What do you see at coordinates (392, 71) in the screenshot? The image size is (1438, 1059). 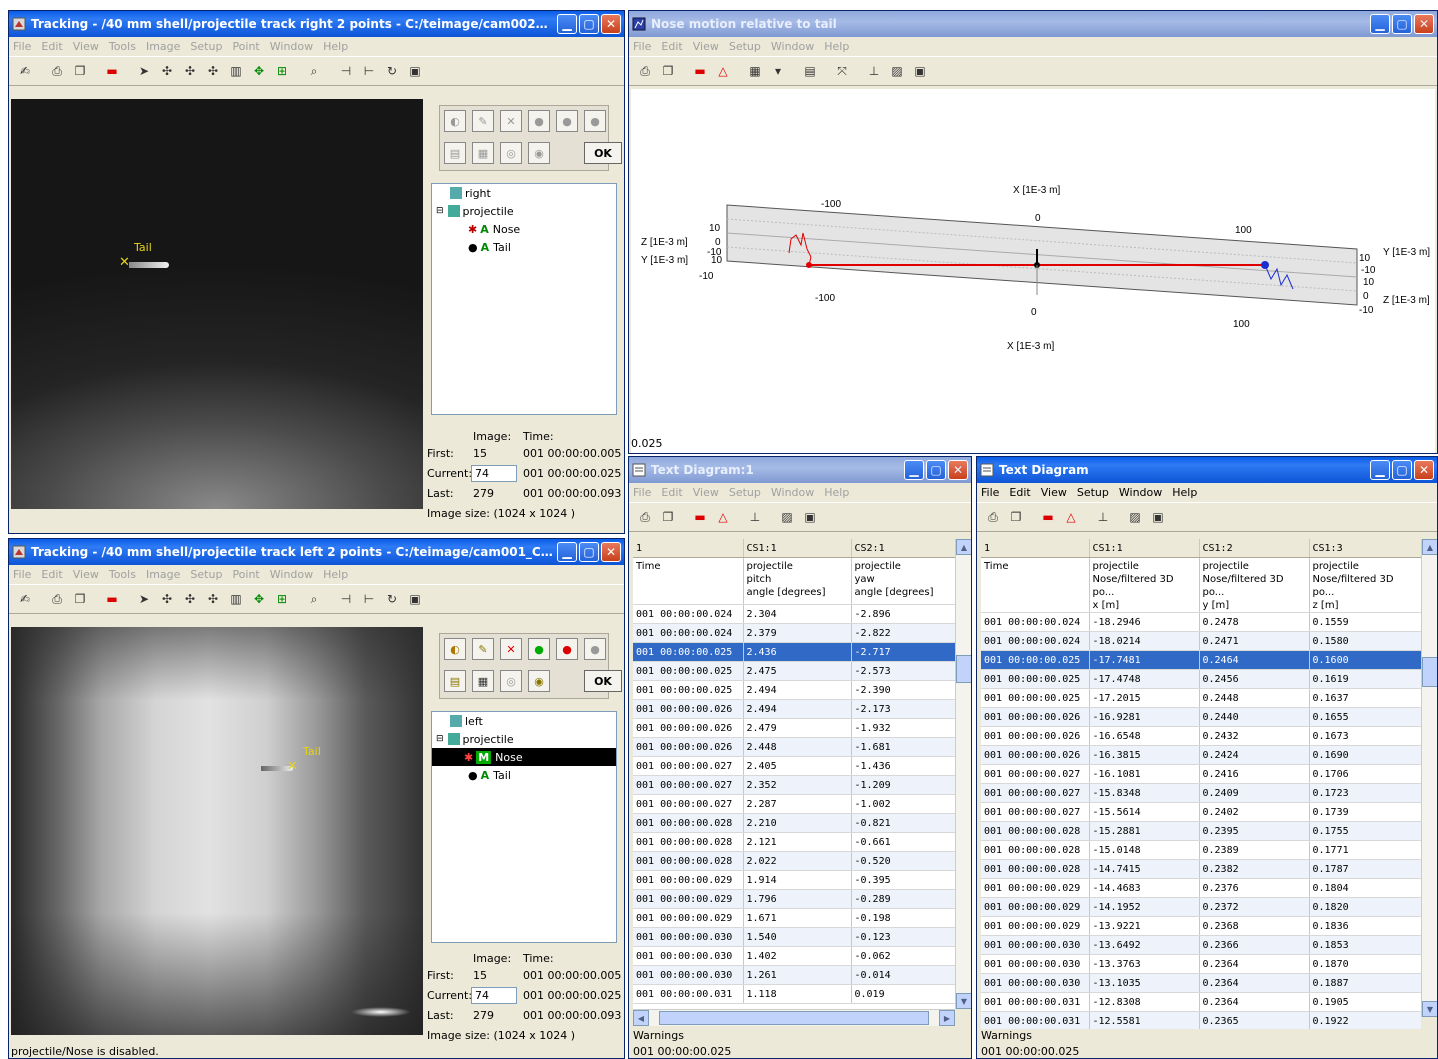 I see `rotate-icon: ↻` at bounding box center [392, 71].